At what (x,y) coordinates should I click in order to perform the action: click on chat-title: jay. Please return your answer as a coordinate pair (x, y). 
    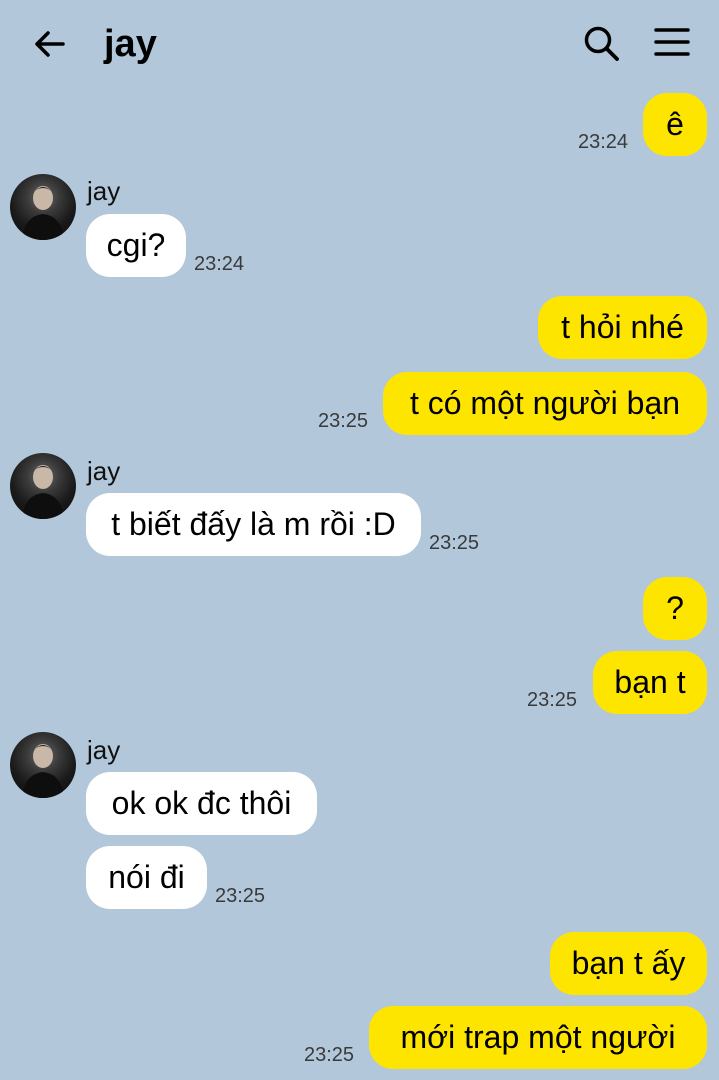
    Looking at the image, I should click on (130, 44).